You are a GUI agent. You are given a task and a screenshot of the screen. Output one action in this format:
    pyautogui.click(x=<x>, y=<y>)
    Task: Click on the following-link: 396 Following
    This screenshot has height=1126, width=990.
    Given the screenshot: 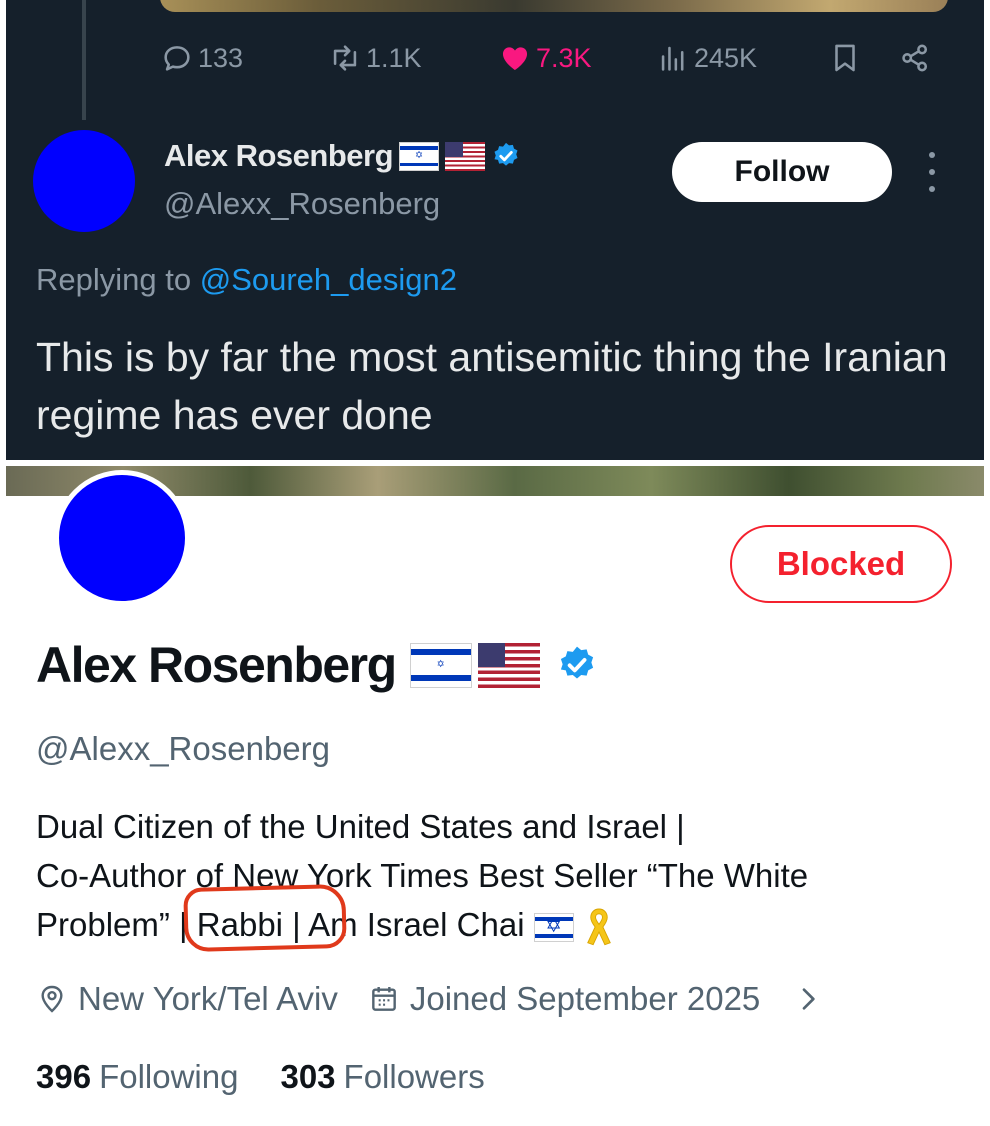 What is the action you would take?
    pyautogui.click(x=137, y=1077)
    